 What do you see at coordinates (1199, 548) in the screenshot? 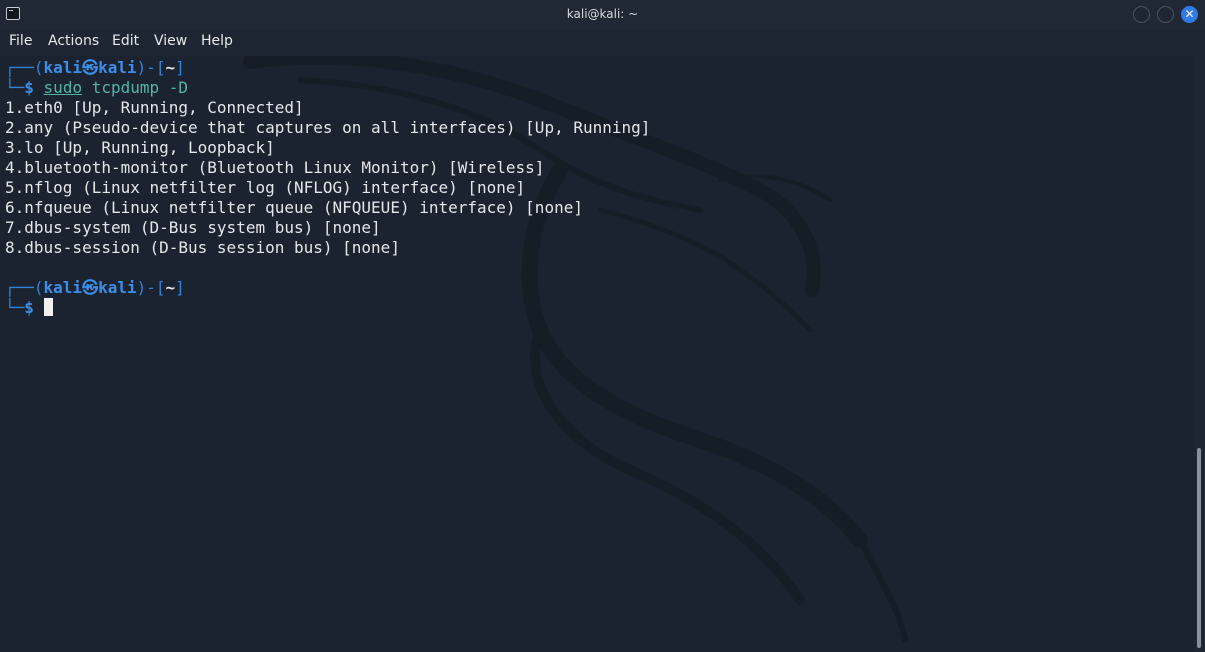
I see `scrollbar-thumb` at bounding box center [1199, 548].